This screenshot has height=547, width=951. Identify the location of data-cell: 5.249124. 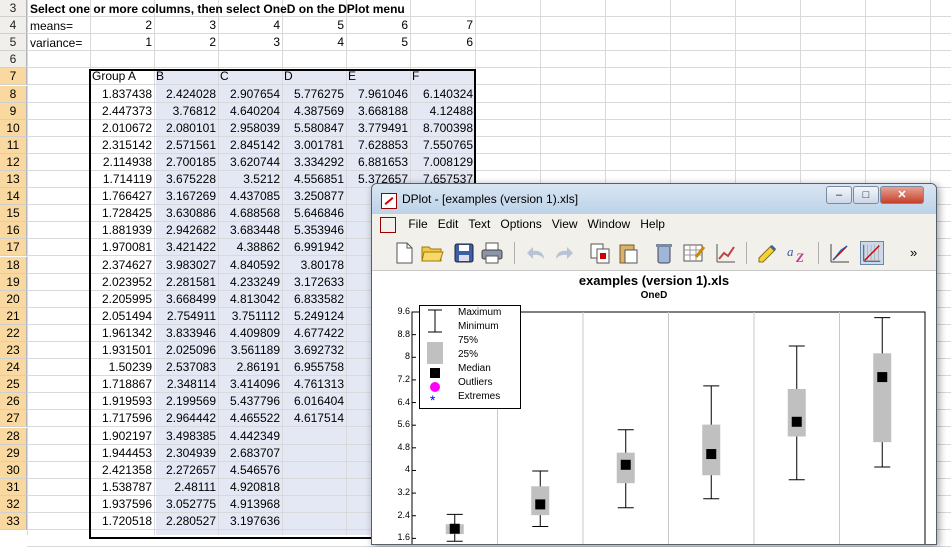
(314, 316).